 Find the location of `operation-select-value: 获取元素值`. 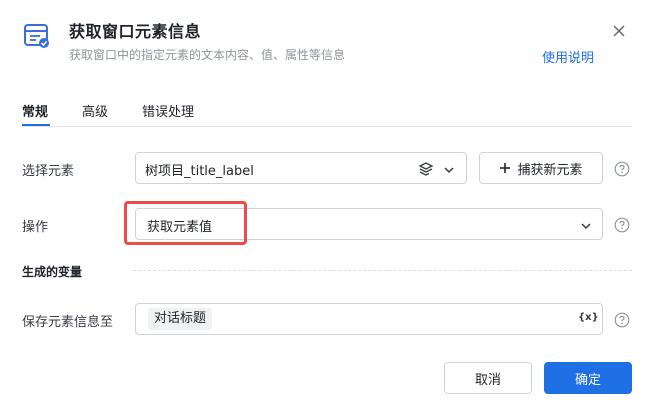

operation-select-value: 获取元素值 is located at coordinates (180, 227).